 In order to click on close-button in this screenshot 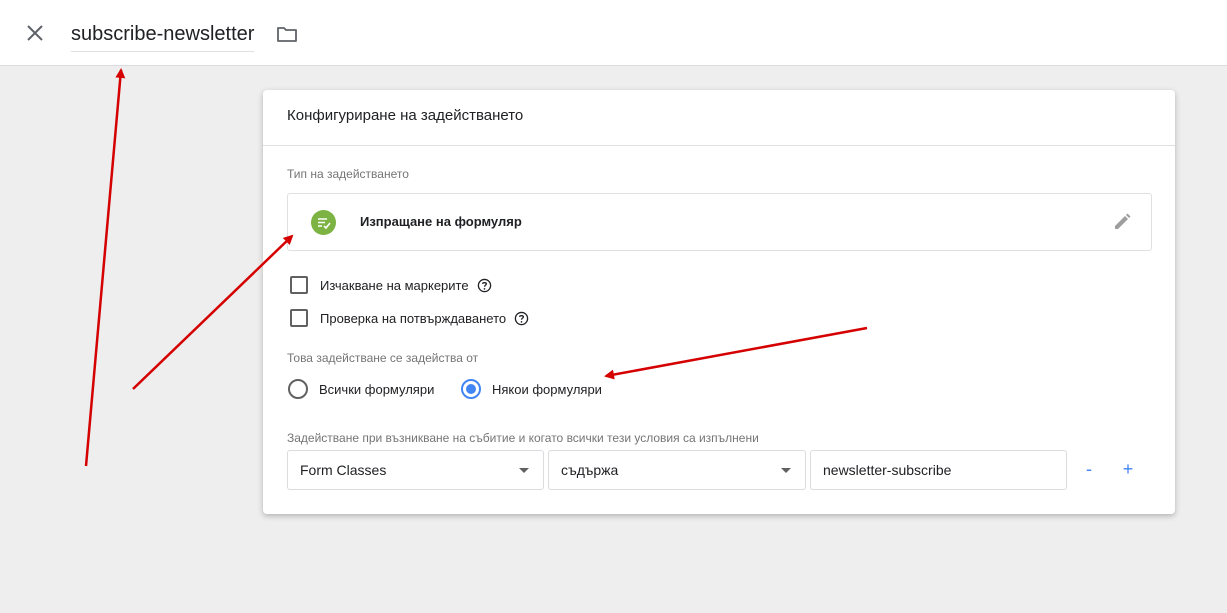, I will do `click(35, 33)`.